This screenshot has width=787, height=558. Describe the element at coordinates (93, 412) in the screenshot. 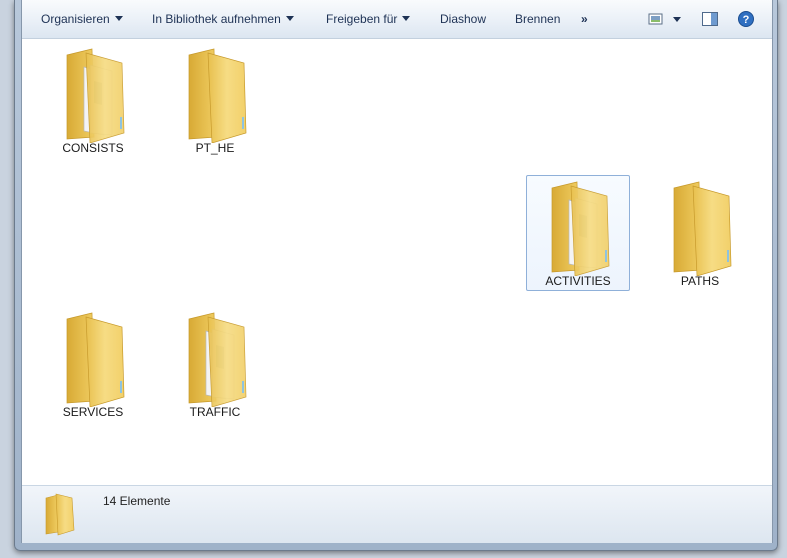

I see `folder-name: SERVICES` at that location.